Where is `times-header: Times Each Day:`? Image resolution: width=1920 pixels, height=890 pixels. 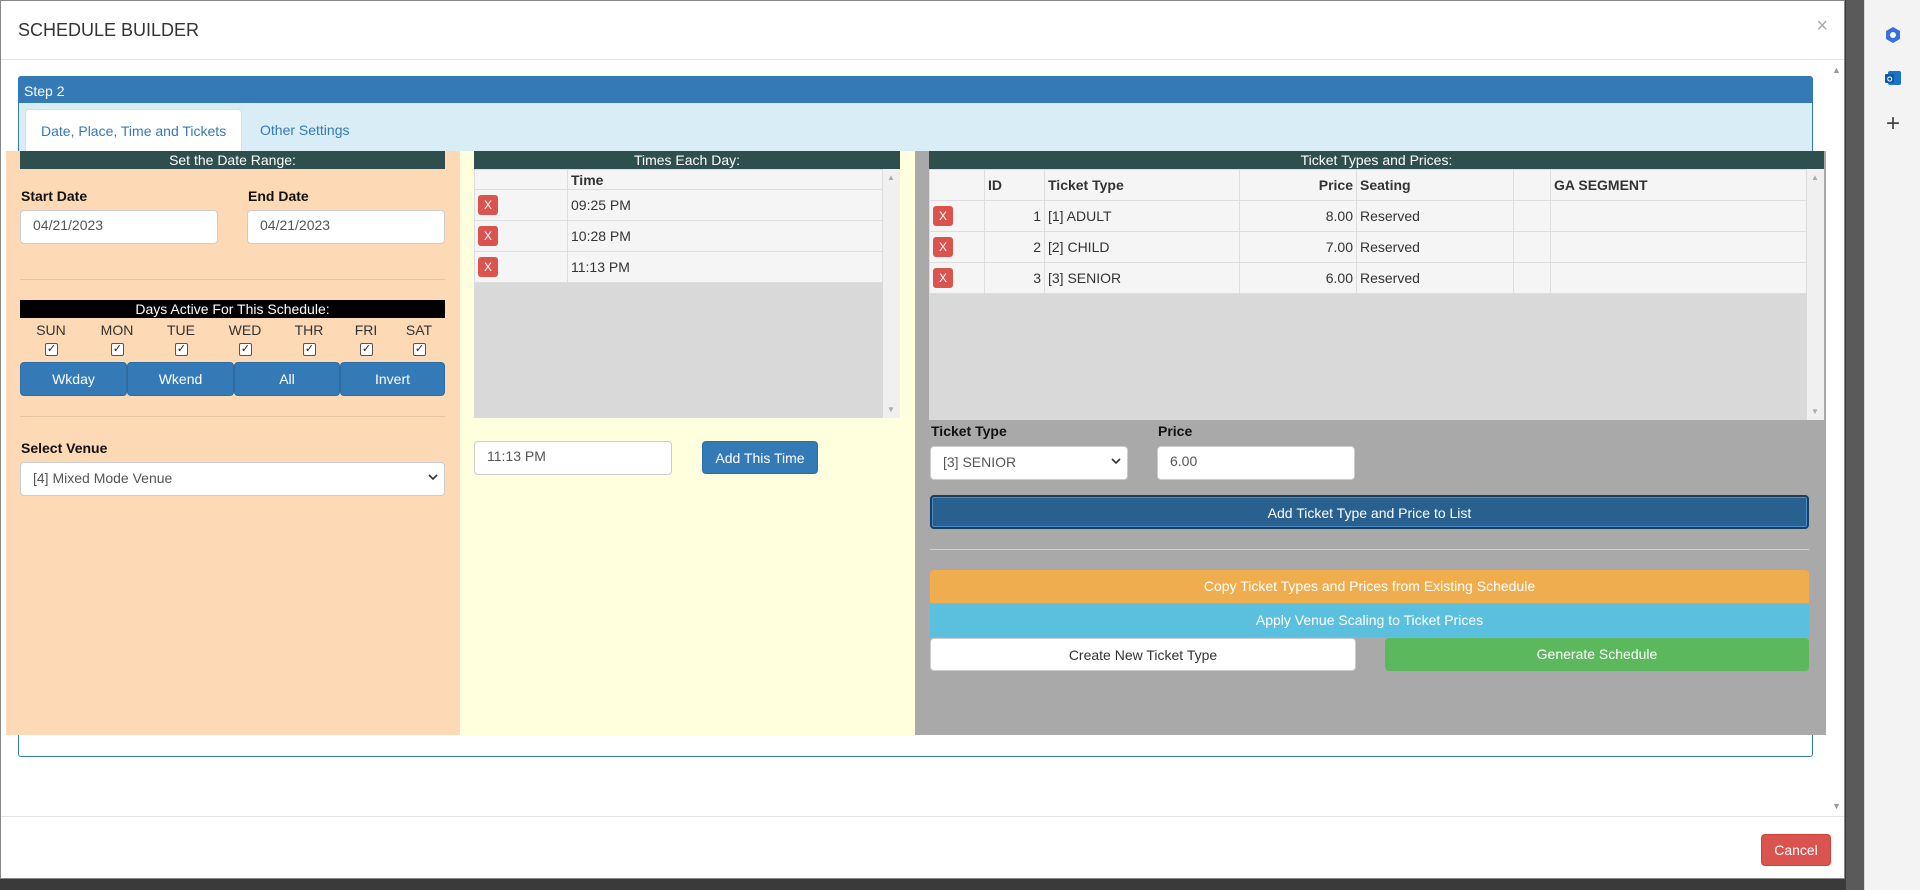 times-header: Times Each Day: is located at coordinates (687, 160).